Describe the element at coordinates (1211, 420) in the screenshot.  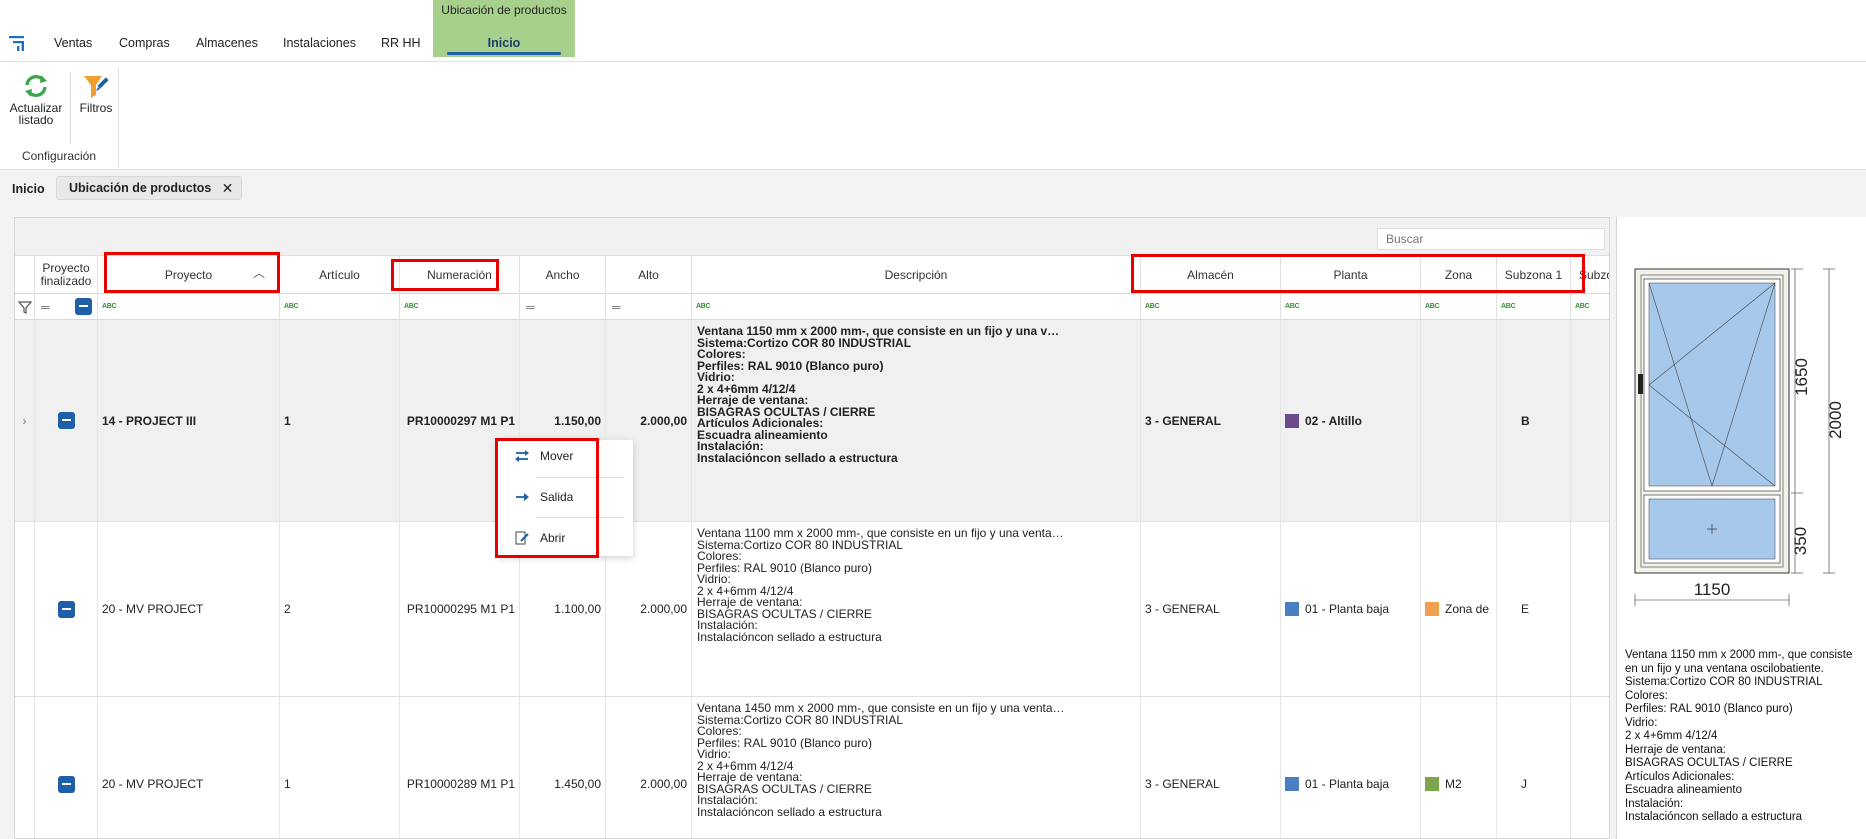
I see `cell-almacen: 3 - GENERAL` at that location.